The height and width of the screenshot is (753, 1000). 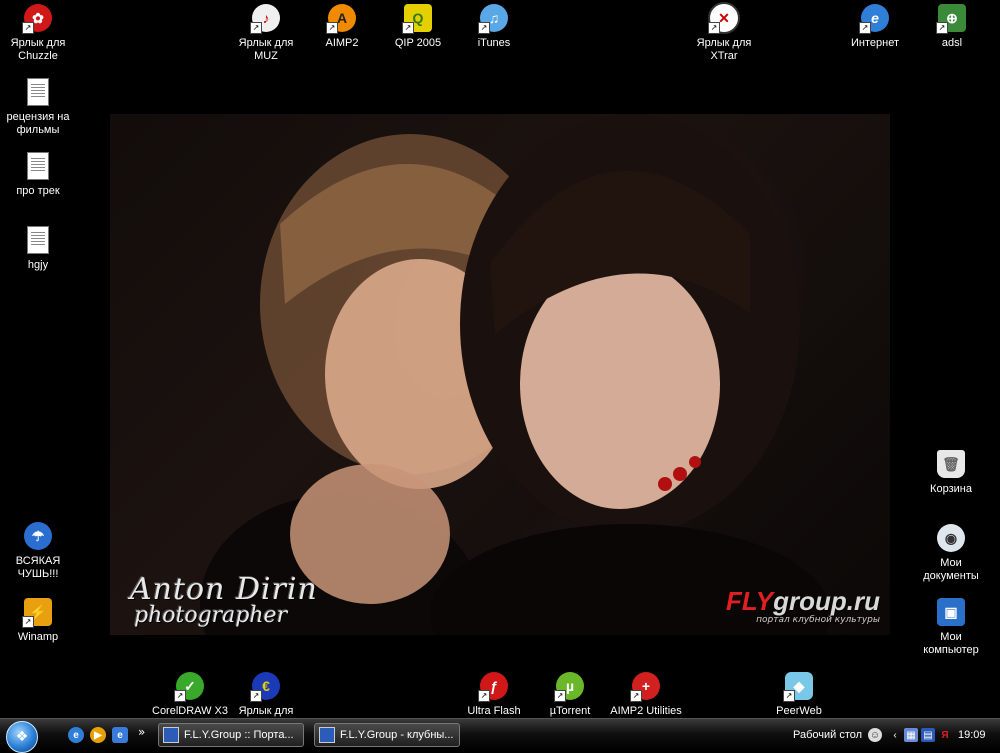 What do you see at coordinates (494, 711) in the screenshot?
I see `desktop-icon-label: Ultra Flash` at bounding box center [494, 711].